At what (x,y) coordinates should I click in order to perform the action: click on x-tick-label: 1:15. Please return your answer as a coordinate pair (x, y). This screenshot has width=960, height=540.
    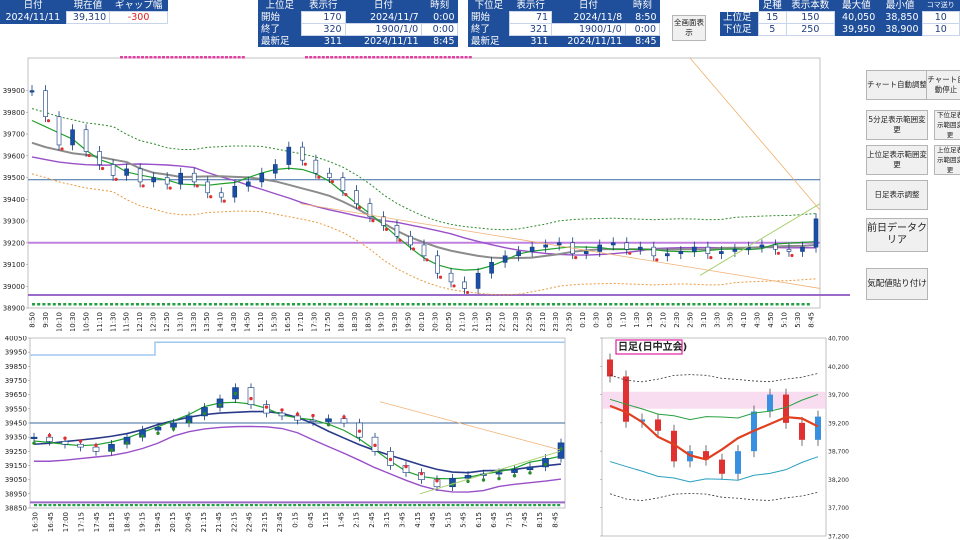
    Looking at the image, I should click on (326, 520).